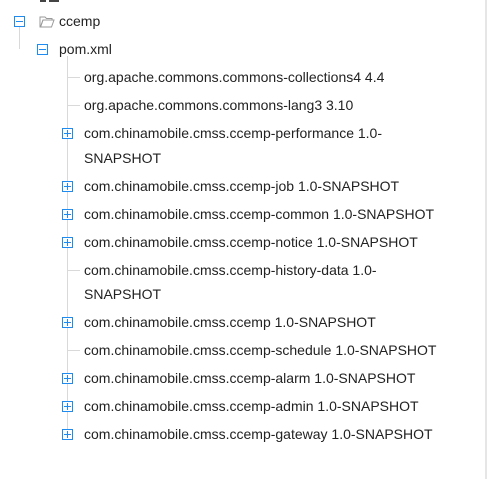 The width and height of the screenshot is (487, 479). Describe the element at coordinates (218, 105) in the screenshot. I see `tree-node-dependency: org.apache.commons.commons-lang3 3.10` at that location.